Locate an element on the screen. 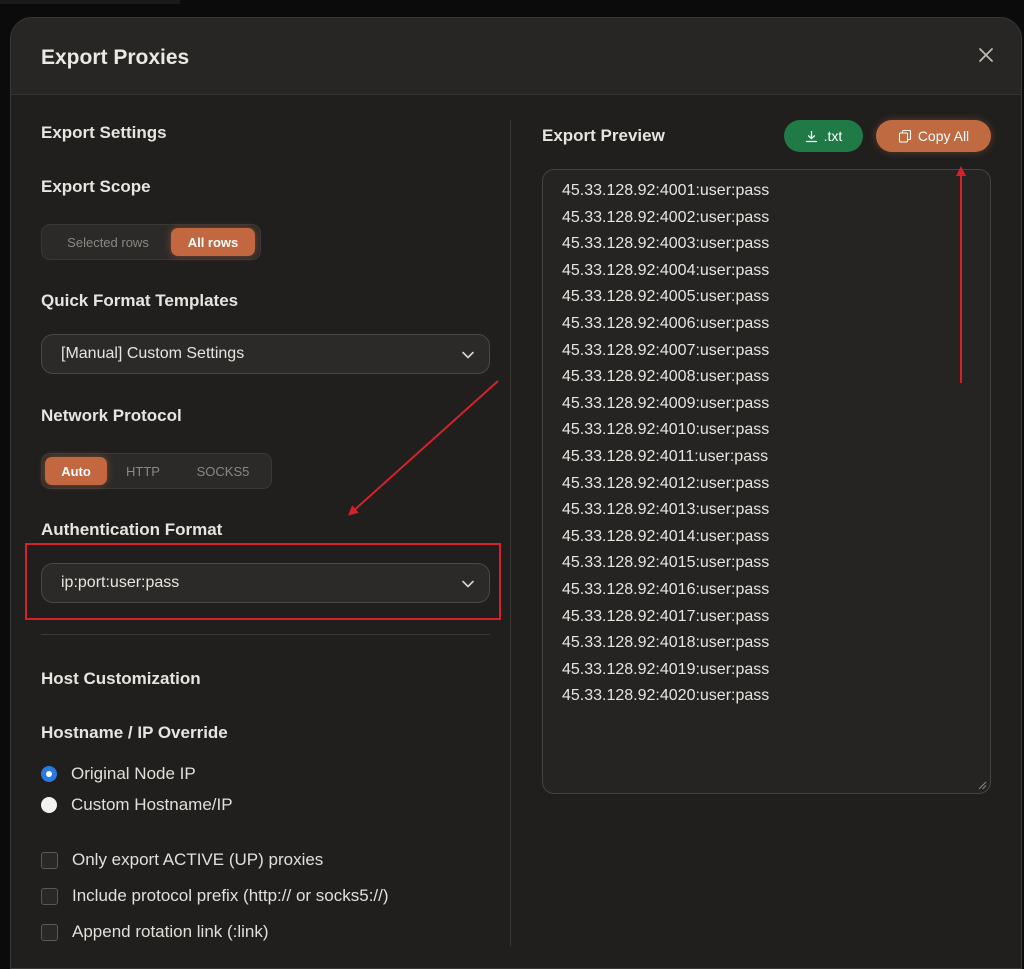 This screenshot has height=969, width=1024. protocol-auto: Auto is located at coordinates (76, 471).